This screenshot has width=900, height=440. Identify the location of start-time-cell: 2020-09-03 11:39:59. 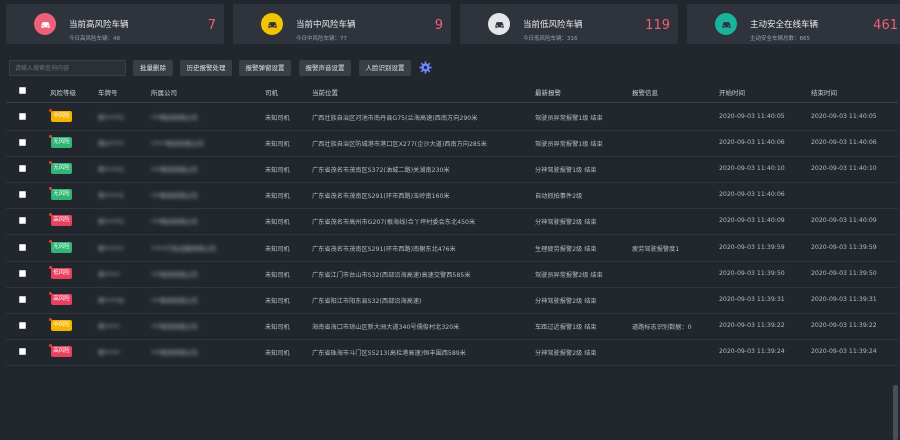
(752, 247).